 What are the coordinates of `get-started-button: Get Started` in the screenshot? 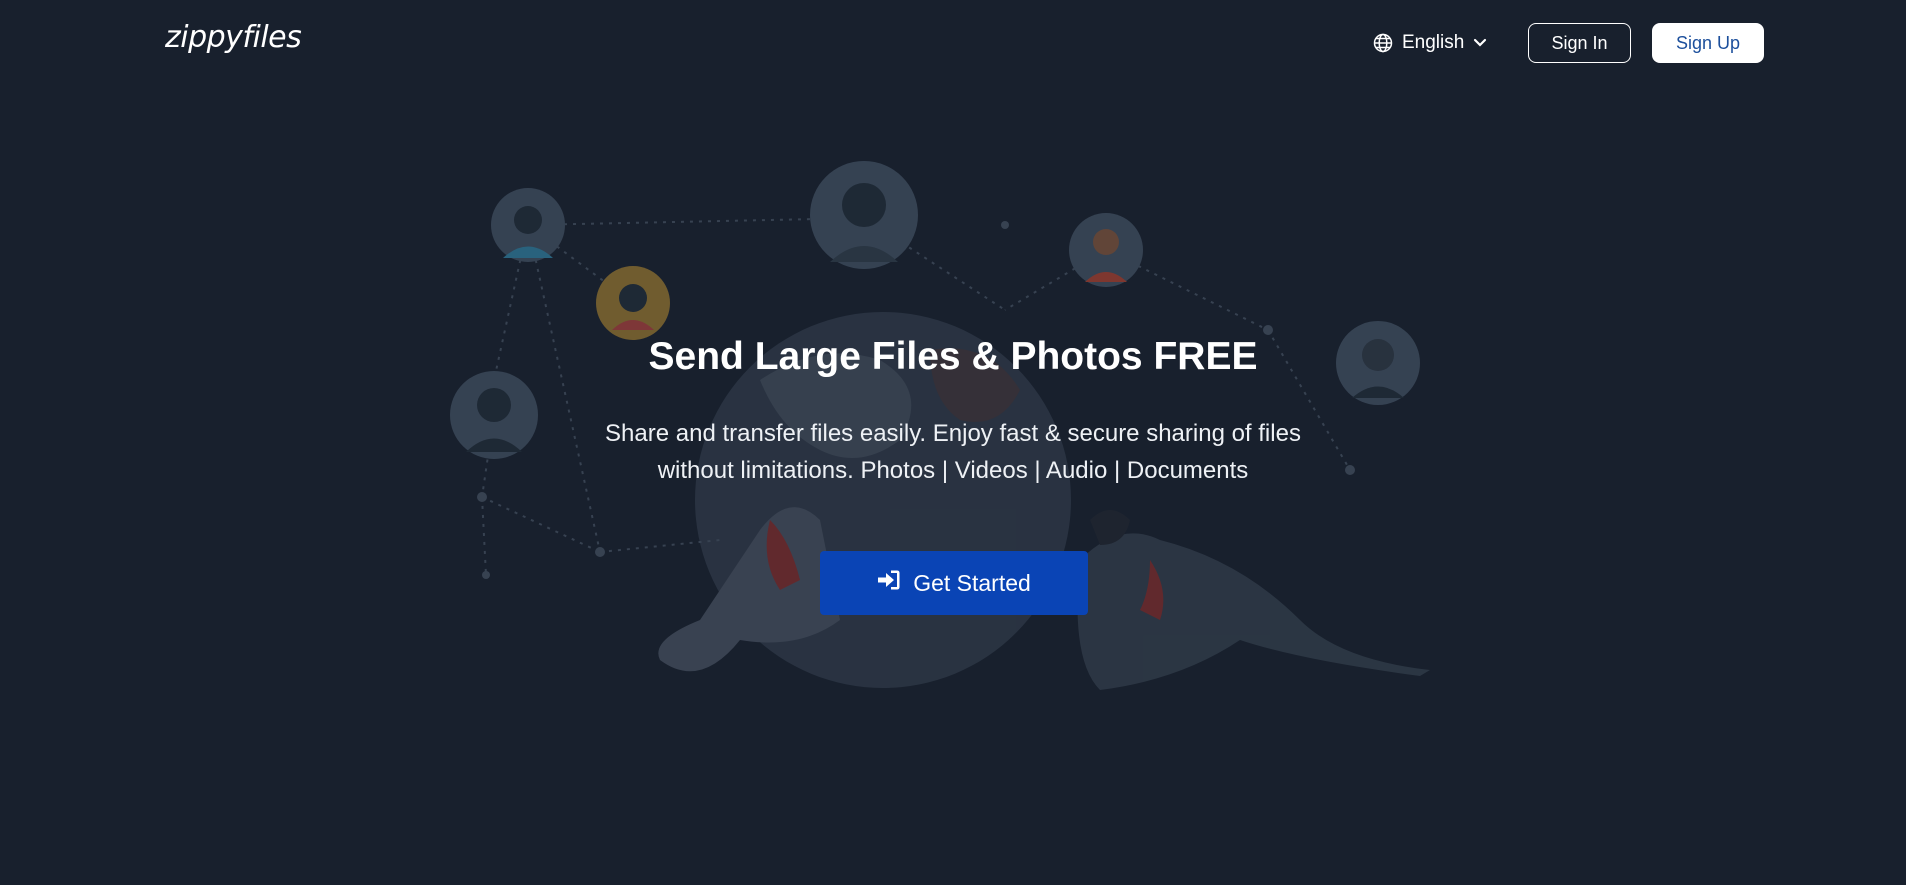 It's located at (954, 583).